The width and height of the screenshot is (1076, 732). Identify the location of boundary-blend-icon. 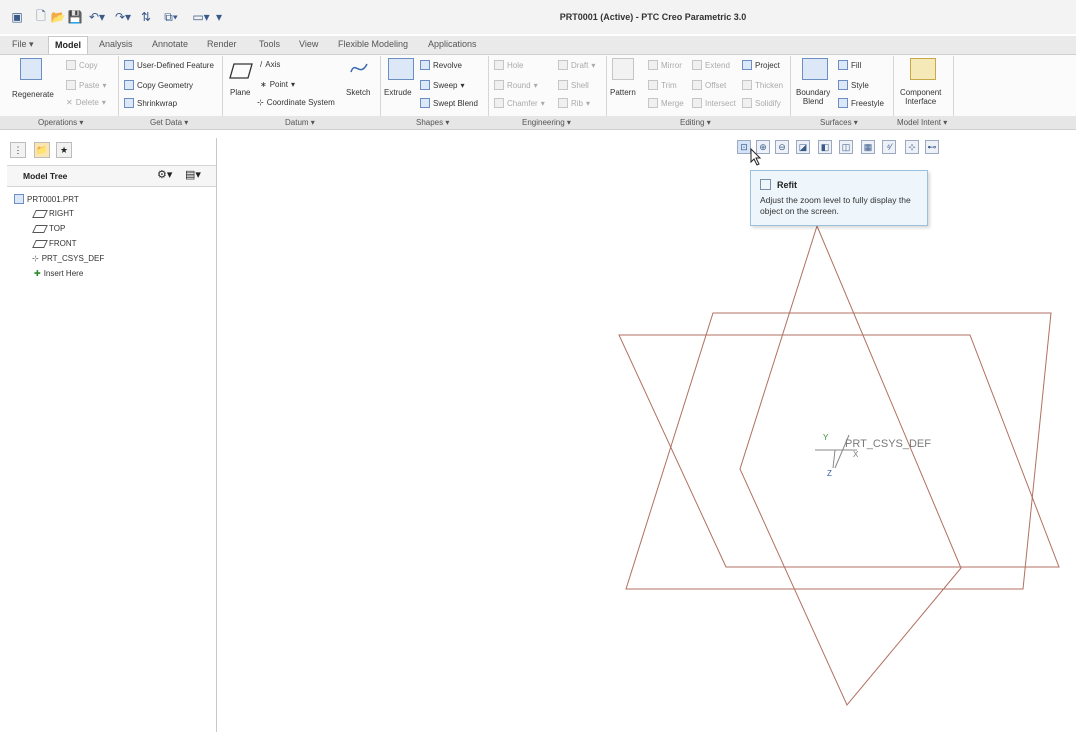
(815, 69).